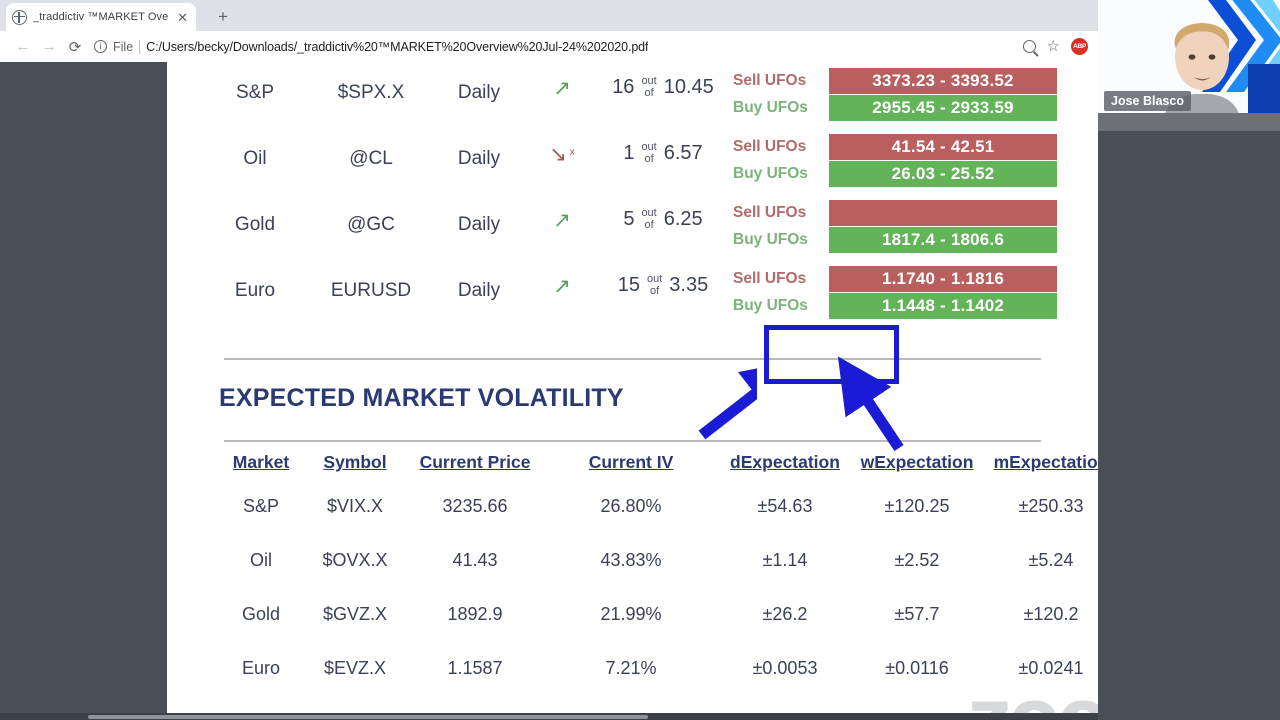 This screenshot has height=720, width=1280. I want to click on sell-ufos-range: 3373.23 - 3393.52, so click(943, 81).